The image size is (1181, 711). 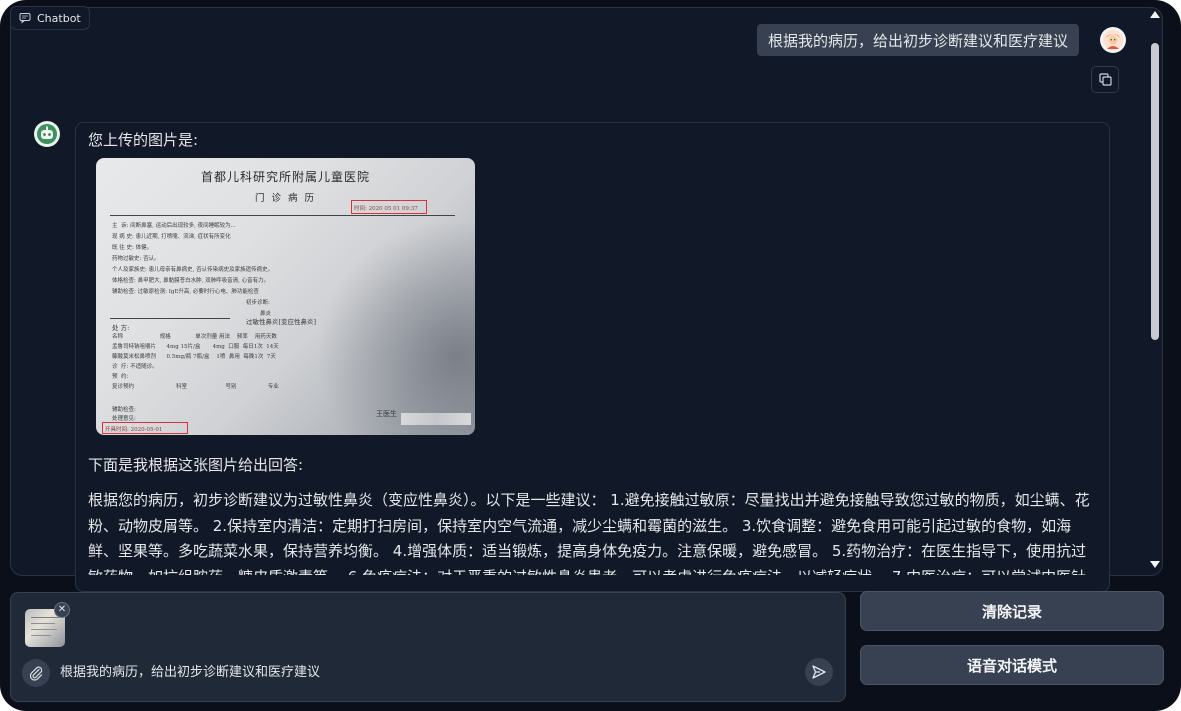 I want to click on close-icon: ✕, so click(x=62, y=609).